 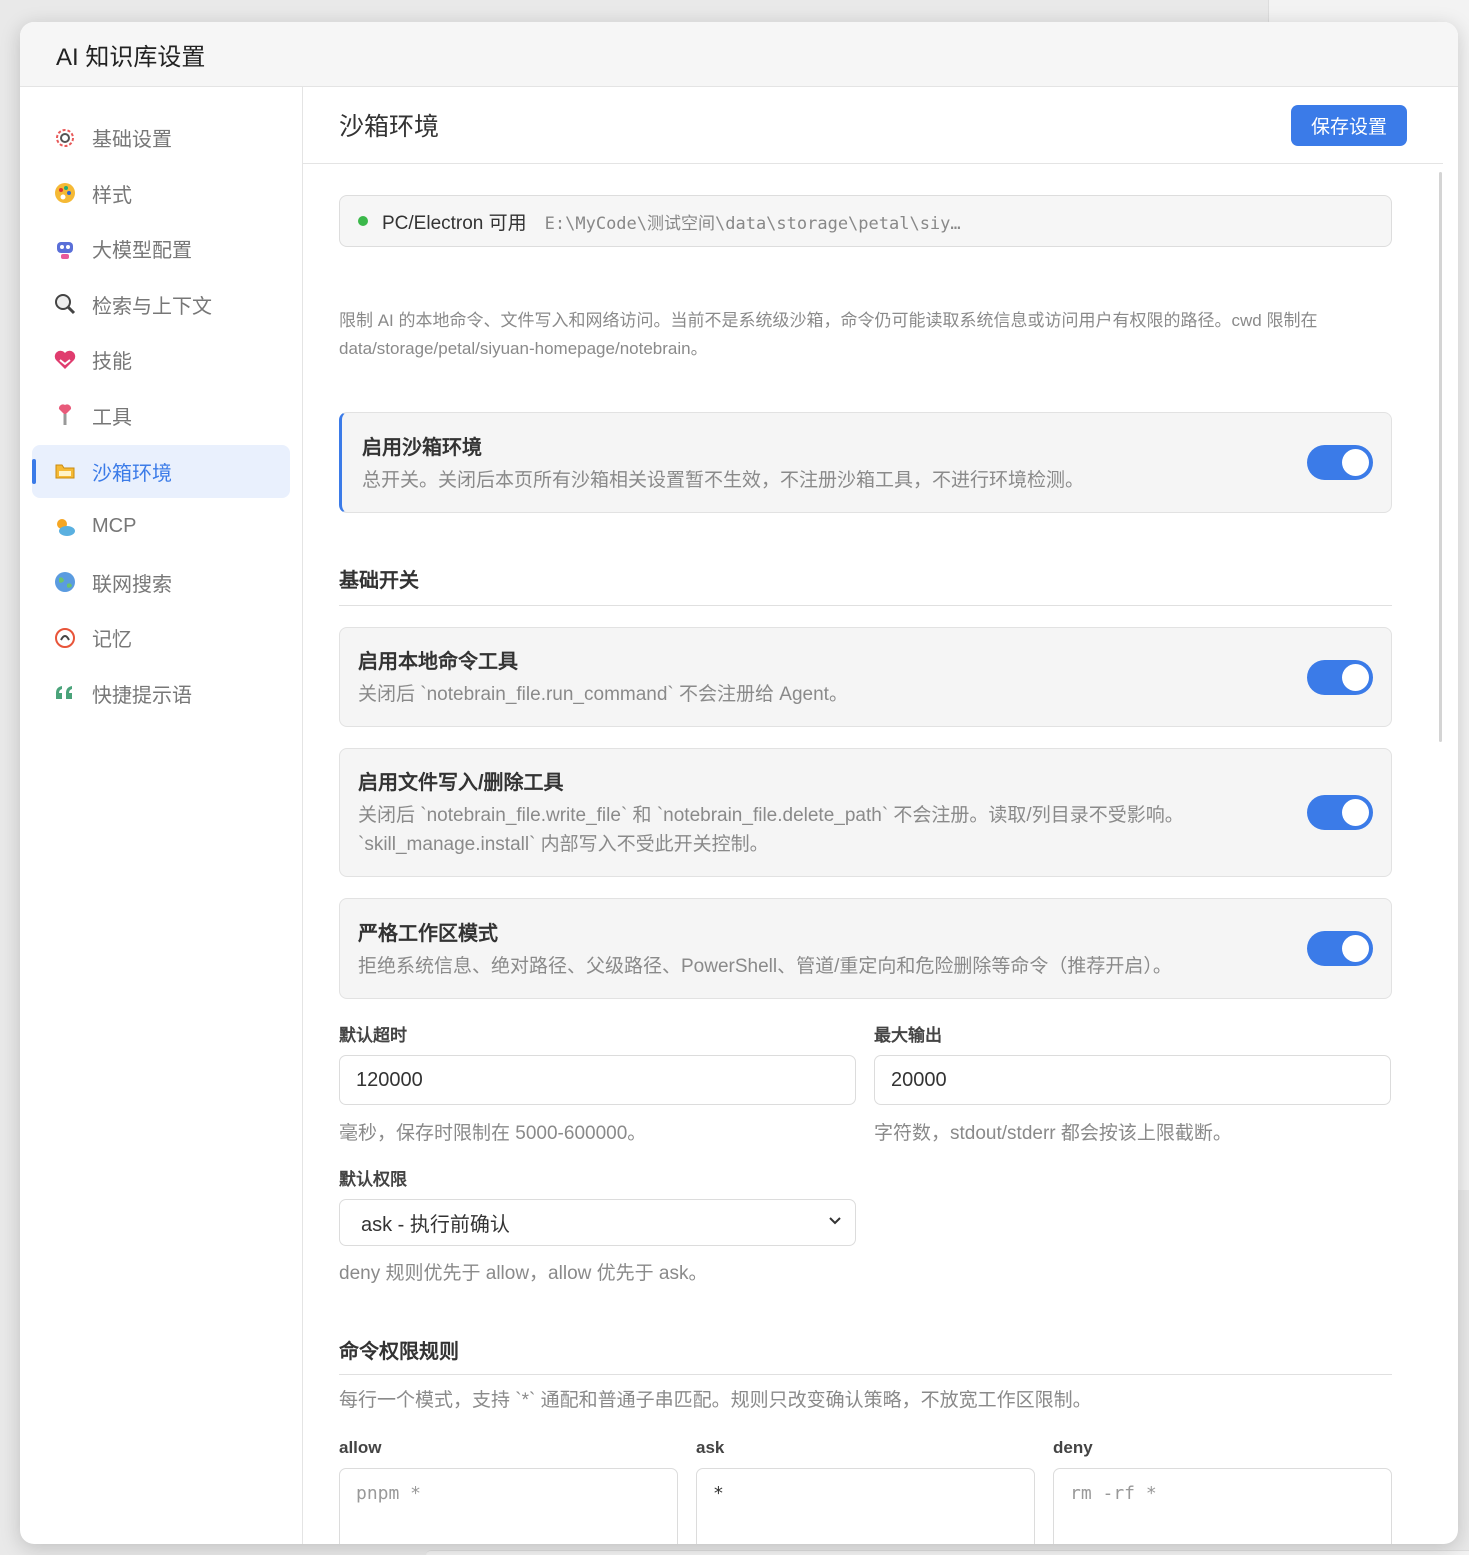 What do you see at coordinates (1222, 1506) in the screenshot?
I see `deny-rules-textarea` at bounding box center [1222, 1506].